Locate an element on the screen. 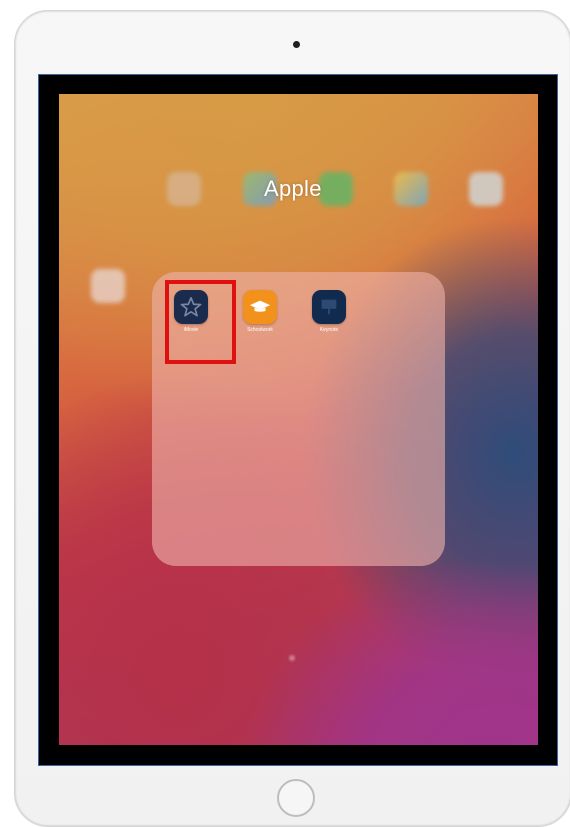 This screenshot has width=570, height=827. folder-title: Apple is located at coordinates (293, 188).